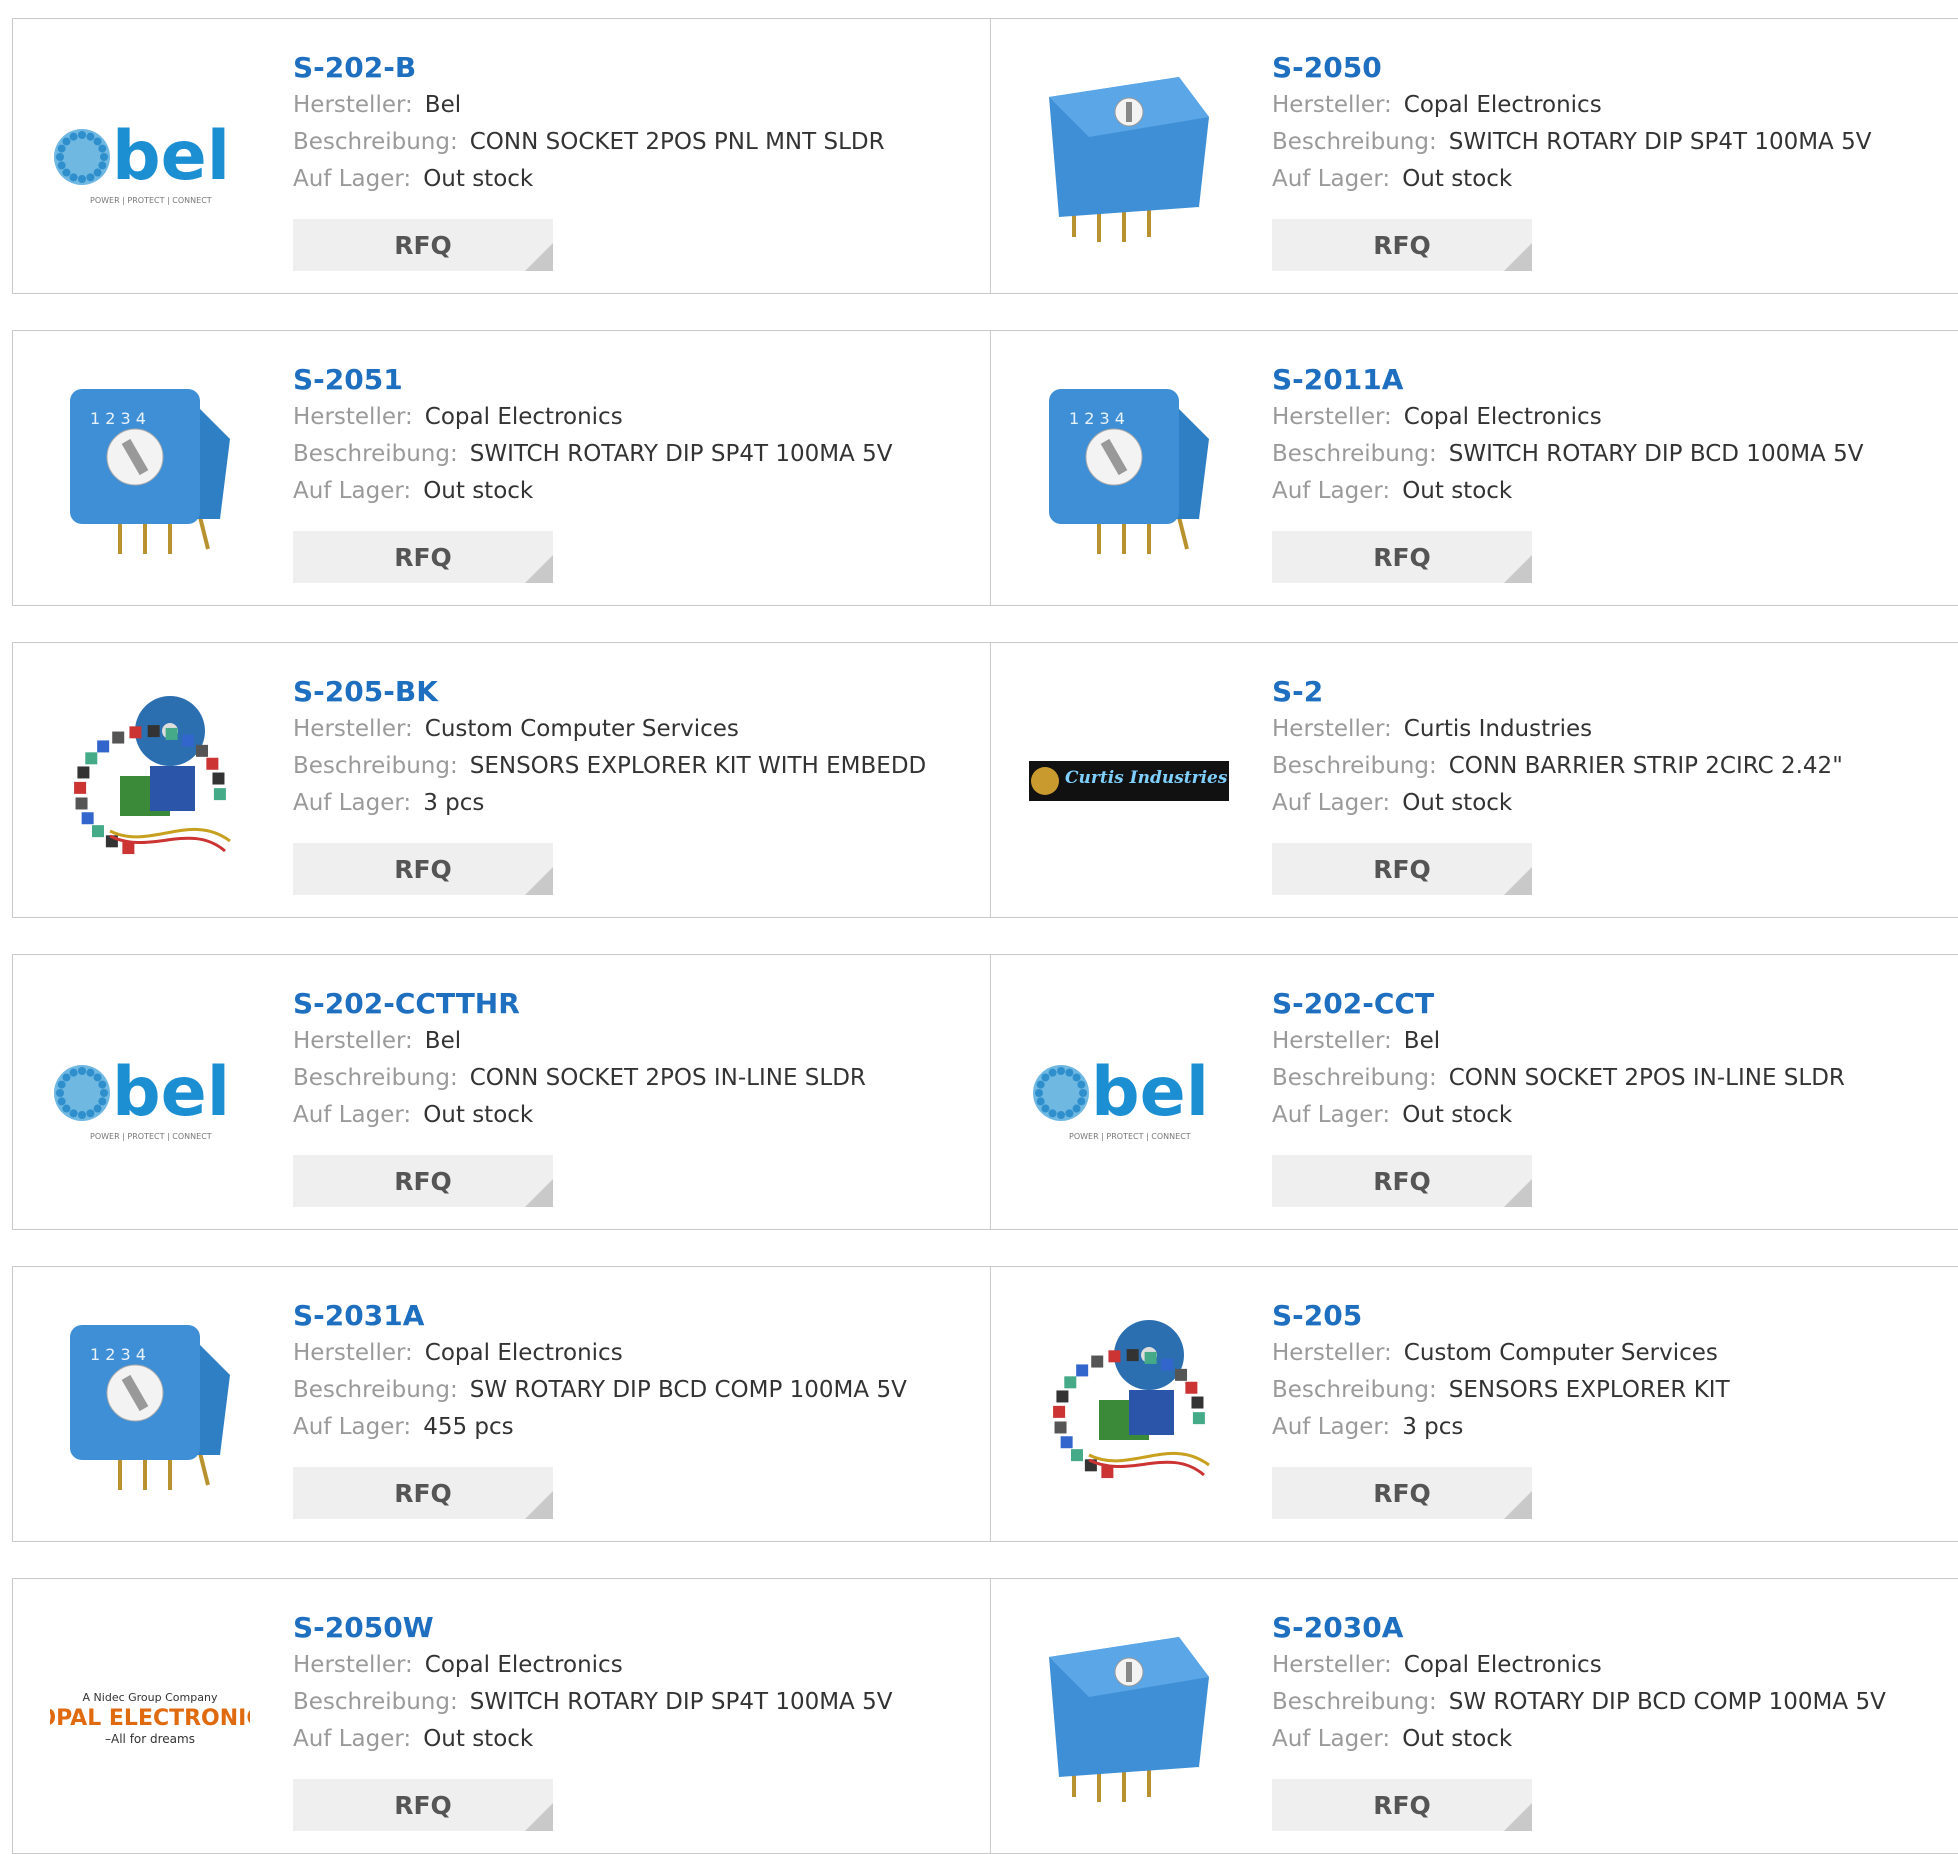 The height and width of the screenshot is (1854, 1958). I want to click on part-number-link: S-202-CCT, so click(1612, 1004).